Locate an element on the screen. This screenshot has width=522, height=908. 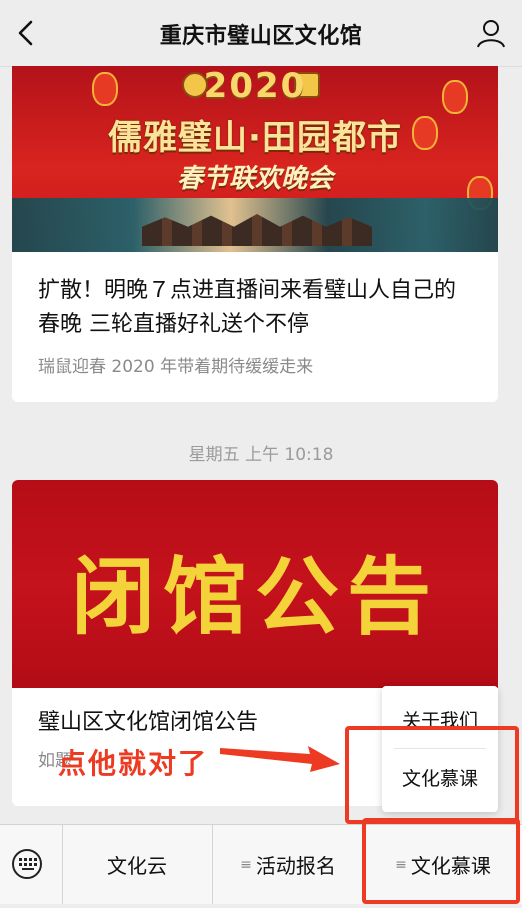
chevron-left-icon is located at coordinates (25, 33).